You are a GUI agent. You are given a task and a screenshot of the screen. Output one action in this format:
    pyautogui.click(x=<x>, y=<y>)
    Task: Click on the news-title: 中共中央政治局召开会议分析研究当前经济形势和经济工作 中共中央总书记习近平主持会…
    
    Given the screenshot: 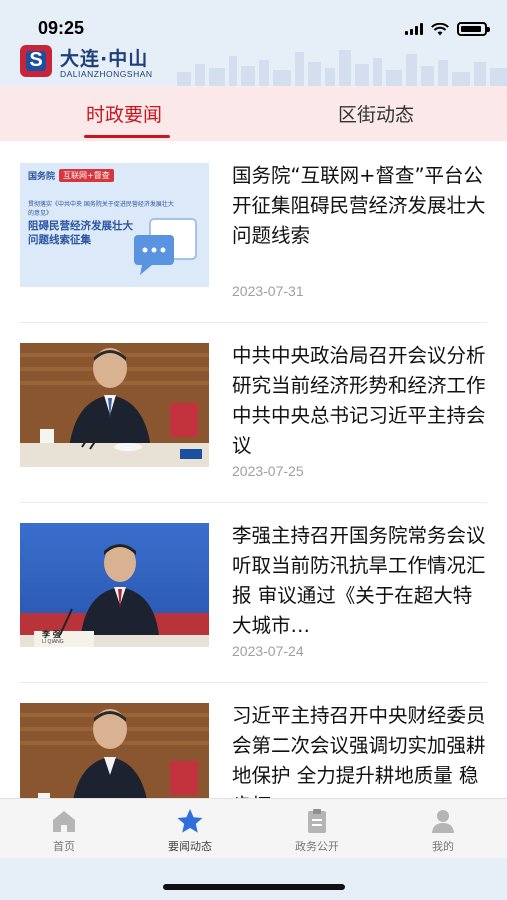 What is the action you would take?
    pyautogui.click(x=361, y=401)
    